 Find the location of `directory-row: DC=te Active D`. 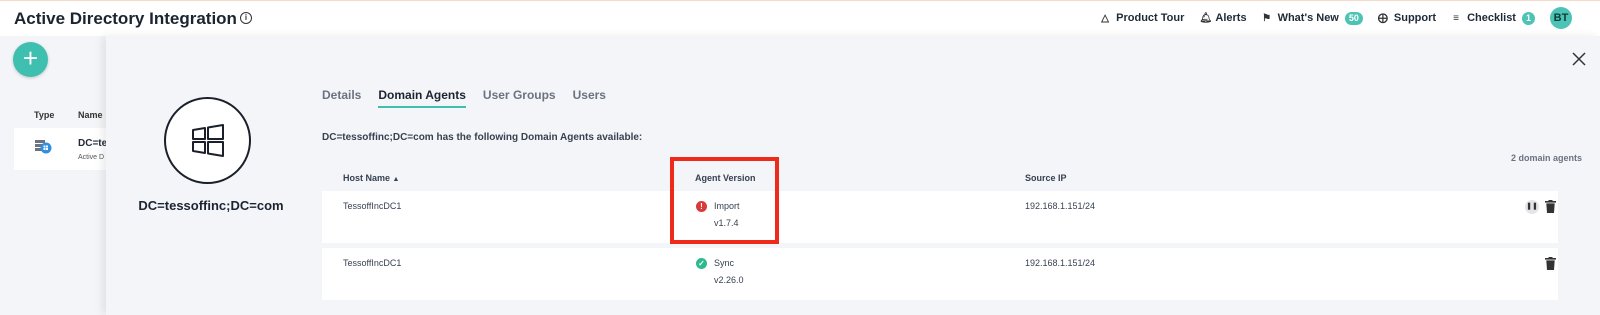

directory-row: DC=te Active D is located at coordinates (64, 149).